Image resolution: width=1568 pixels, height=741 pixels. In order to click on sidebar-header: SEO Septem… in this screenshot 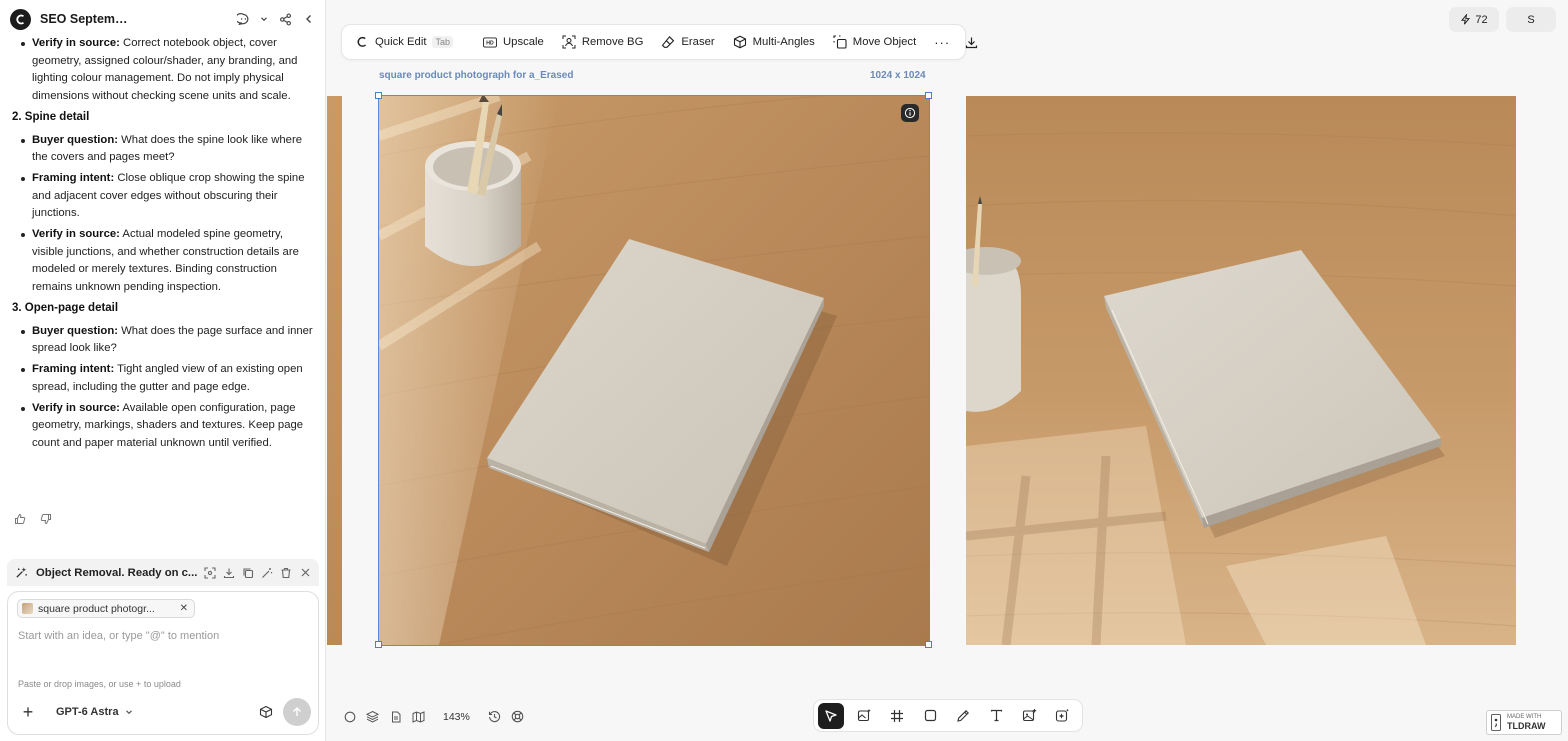, I will do `click(163, 19)`.